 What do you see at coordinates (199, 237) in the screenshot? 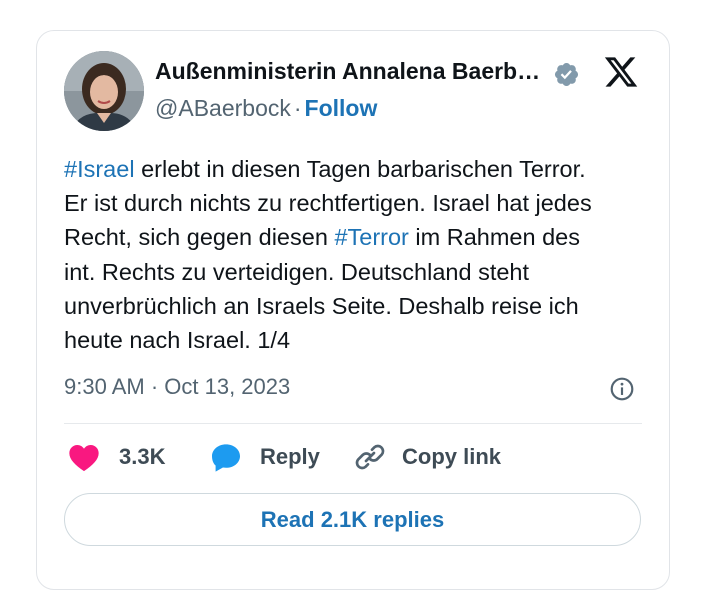
I see `tweet-text-segment: Recht, sich gegen diesen` at bounding box center [199, 237].